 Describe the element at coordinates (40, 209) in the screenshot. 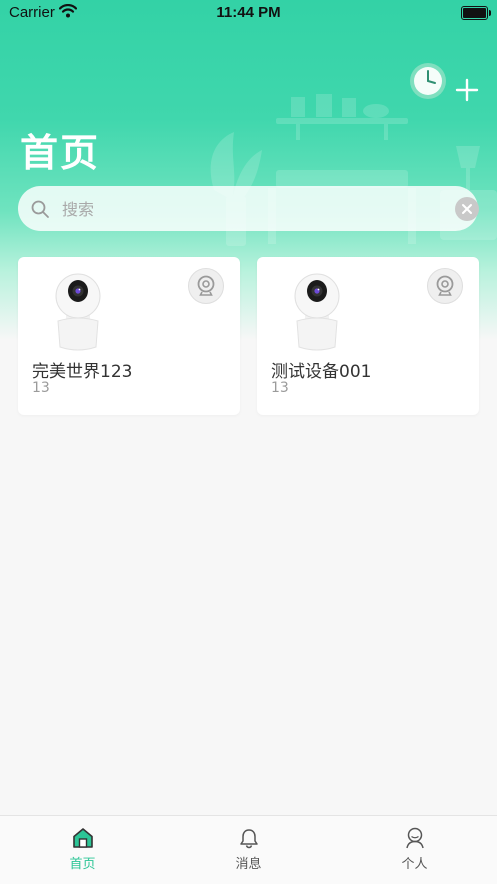

I see `search-icon` at that location.